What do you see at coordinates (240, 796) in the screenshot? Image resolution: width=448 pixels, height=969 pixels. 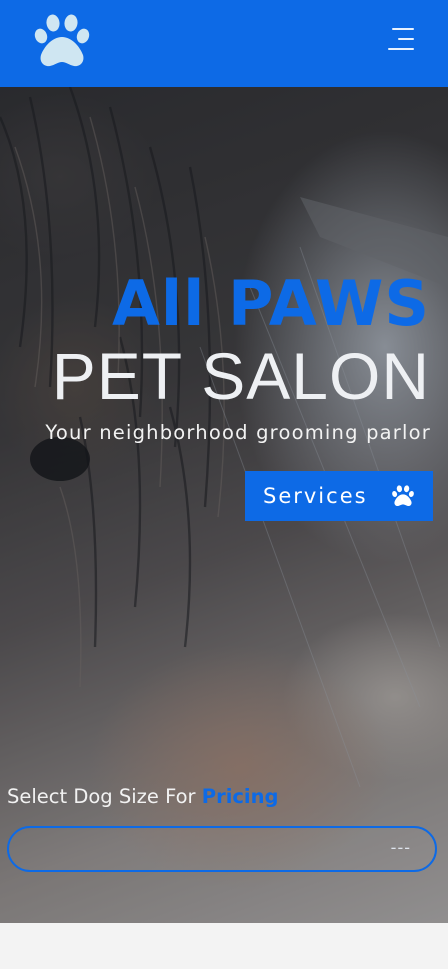 I see `pricing-label-accent: Pricing` at bounding box center [240, 796].